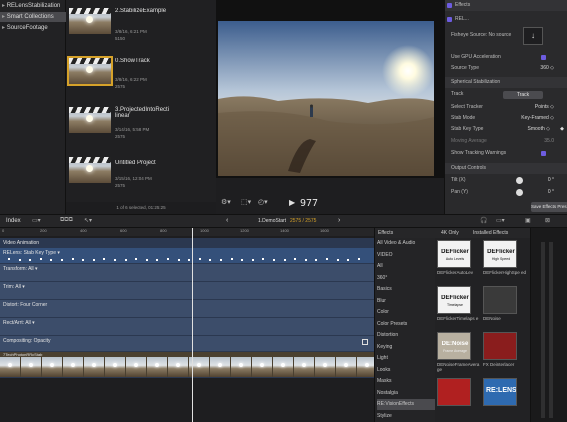 This screenshot has height=422, width=567. What do you see at coordinates (450, 233) in the screenshot?
I see `4k-only-filter: 4K Only` at bounding box center [450, 233].